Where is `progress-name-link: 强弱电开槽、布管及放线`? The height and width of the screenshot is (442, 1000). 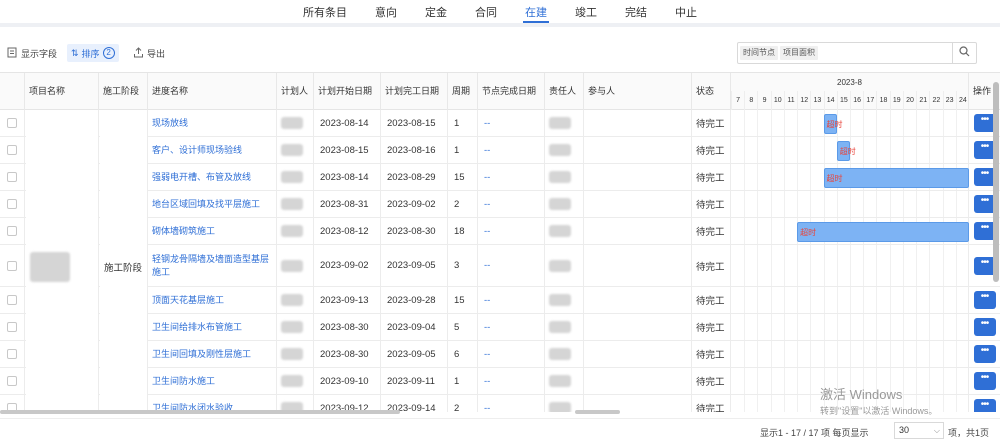
progress-name-link: 强弱电开槽、布管及放线 is located at coordinates (212, 177).